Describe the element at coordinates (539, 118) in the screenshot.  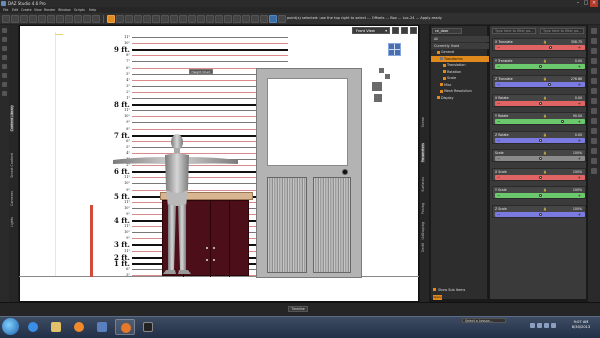
I see `parameter-slider: Y Rotate 🔒 90.00 − +` at that location.